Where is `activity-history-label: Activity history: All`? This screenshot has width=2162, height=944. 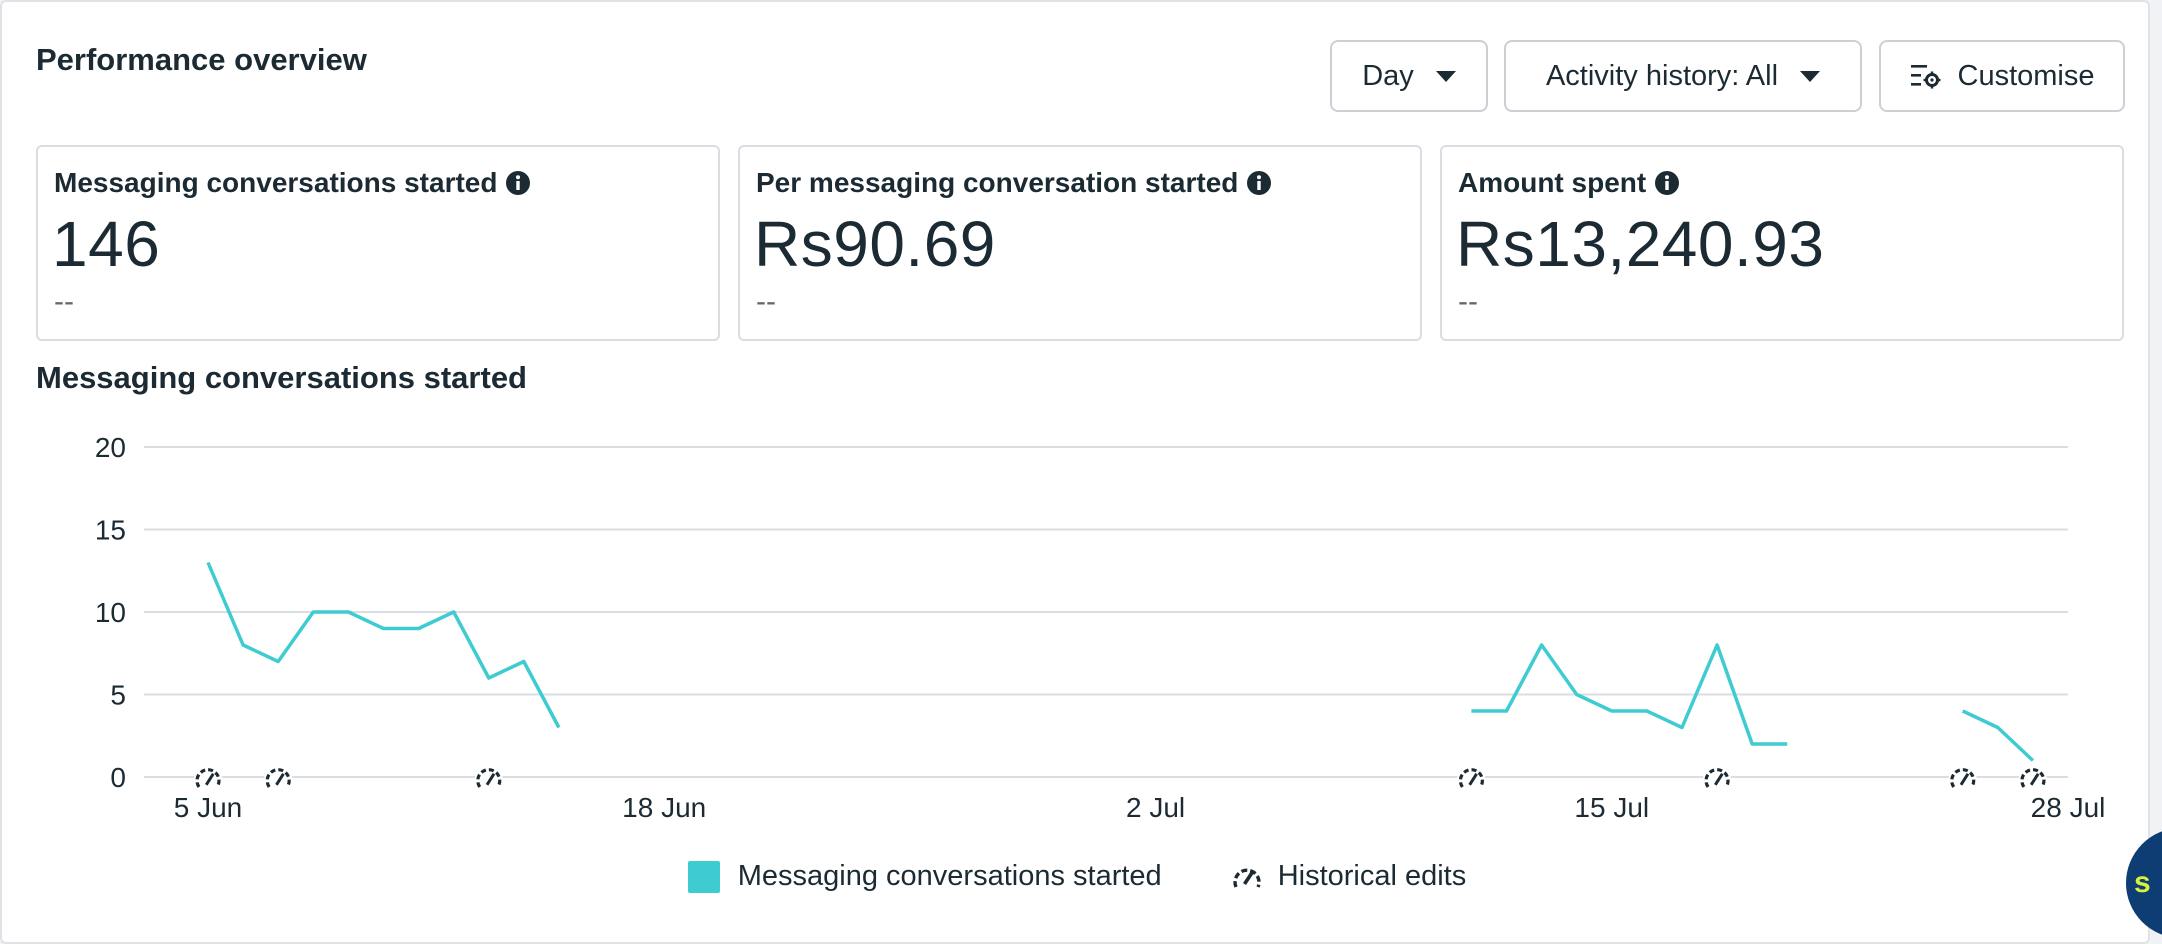
activity-history-label: Activity history: All is located at coordinates (1662, 75).